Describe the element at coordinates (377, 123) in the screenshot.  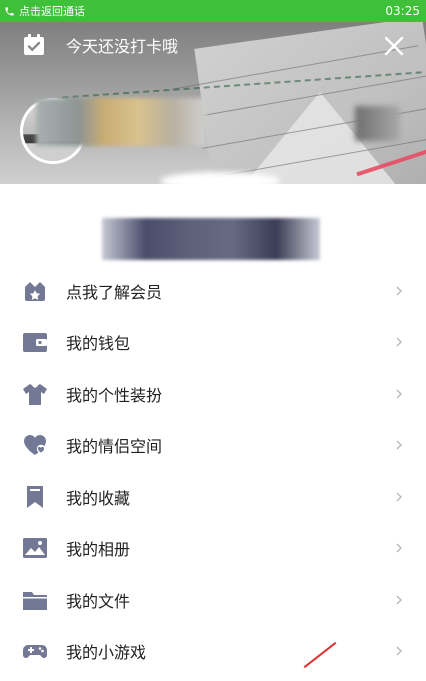
I see `blurred-region` at that location.